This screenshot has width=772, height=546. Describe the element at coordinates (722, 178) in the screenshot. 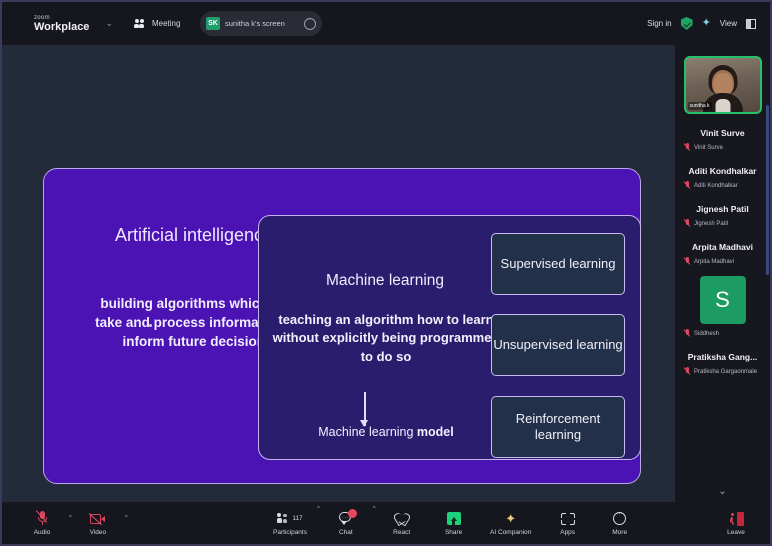

I see `participant-tile: Aditi Kondhalkar Aditi Kondhalkar` at that location.